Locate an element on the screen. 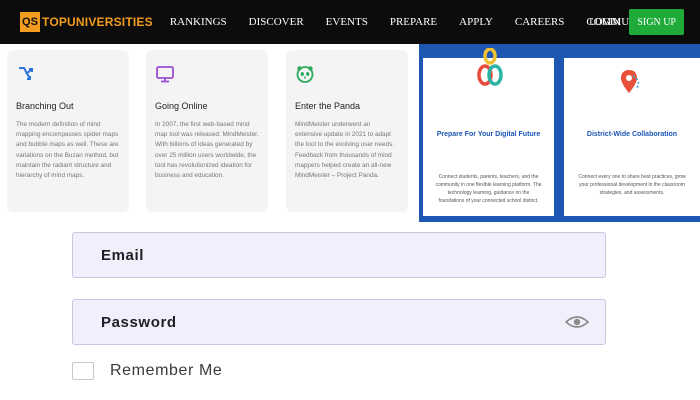 This screenshot has width=700, height=400. card-title: Going Online is located at coordinates (181, 106).